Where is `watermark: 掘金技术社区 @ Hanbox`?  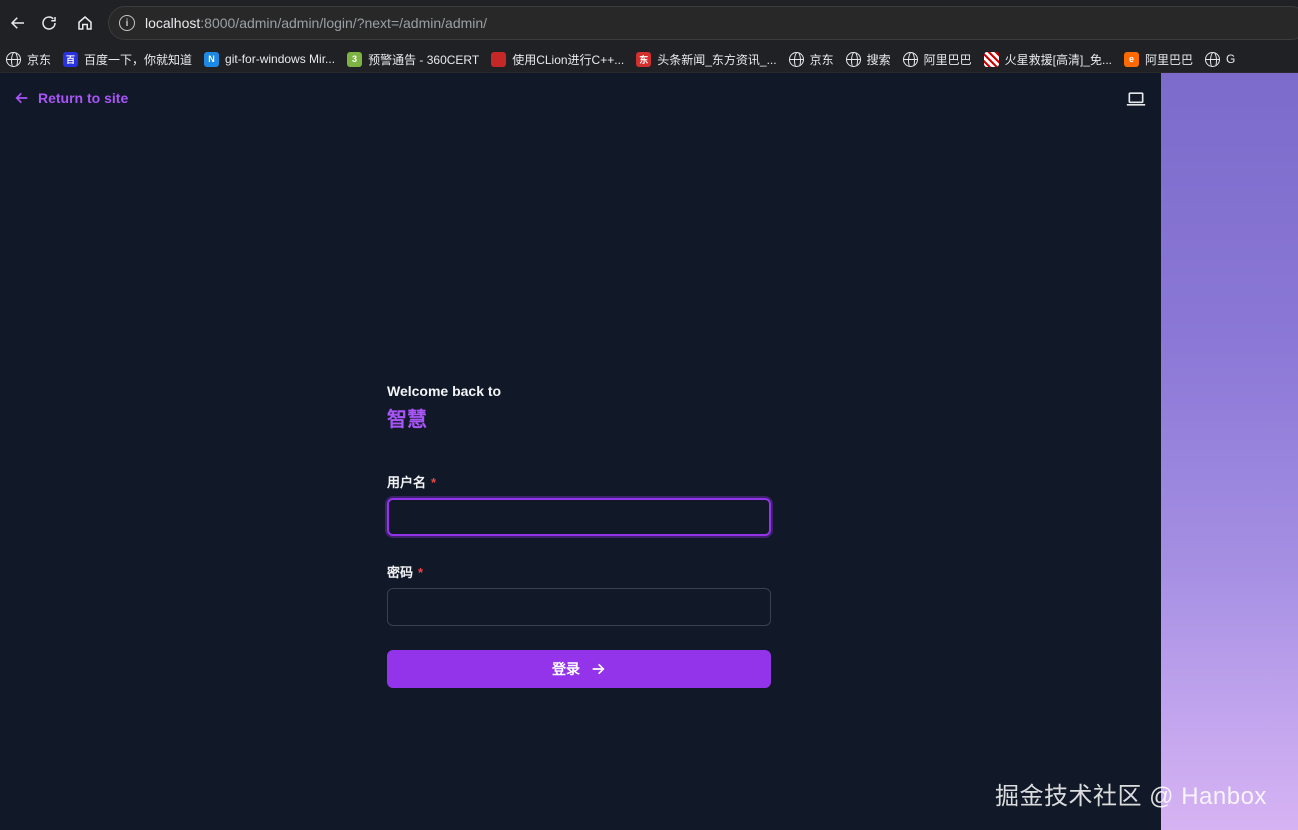
watermark: 掘金技术社区 @ Hanbox is located at coordinates (1131, 796).